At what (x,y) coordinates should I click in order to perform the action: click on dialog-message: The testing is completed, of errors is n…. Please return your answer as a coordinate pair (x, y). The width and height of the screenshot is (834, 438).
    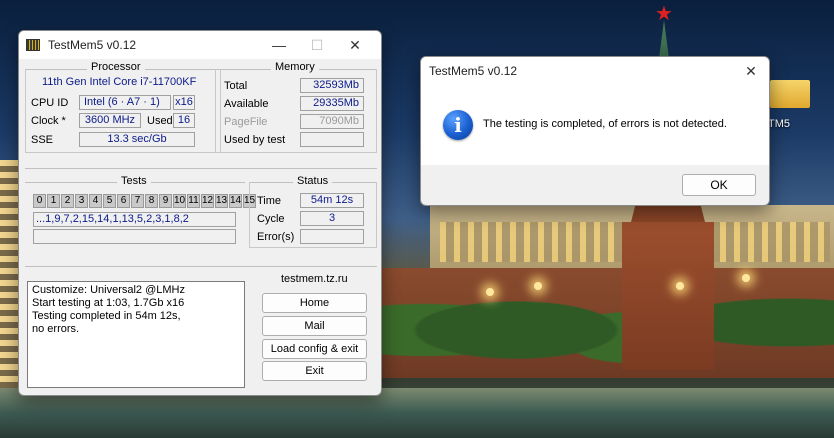
    Looking at the image, I should click on (605, 124).